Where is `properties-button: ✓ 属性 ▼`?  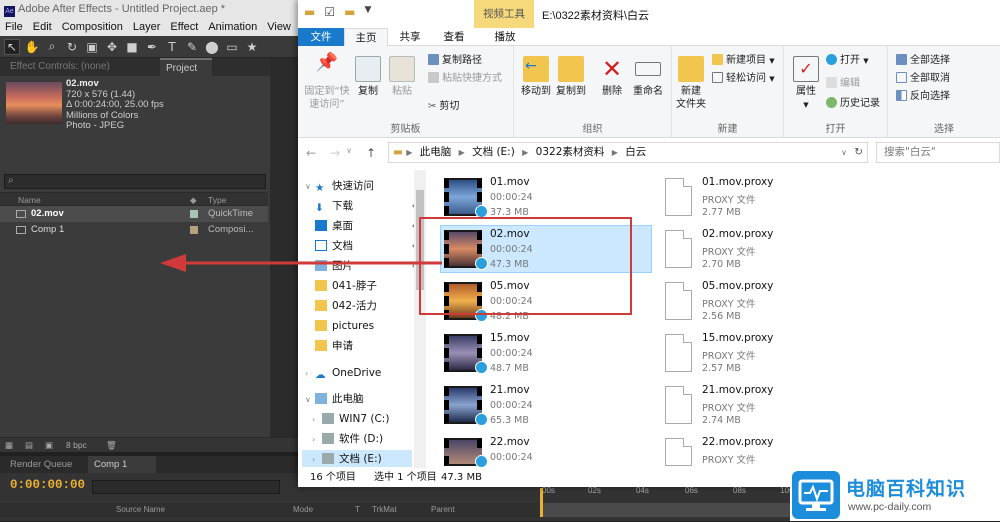 properties-button: ✓ 属性 ▼ is located at coordinates (806, 84).